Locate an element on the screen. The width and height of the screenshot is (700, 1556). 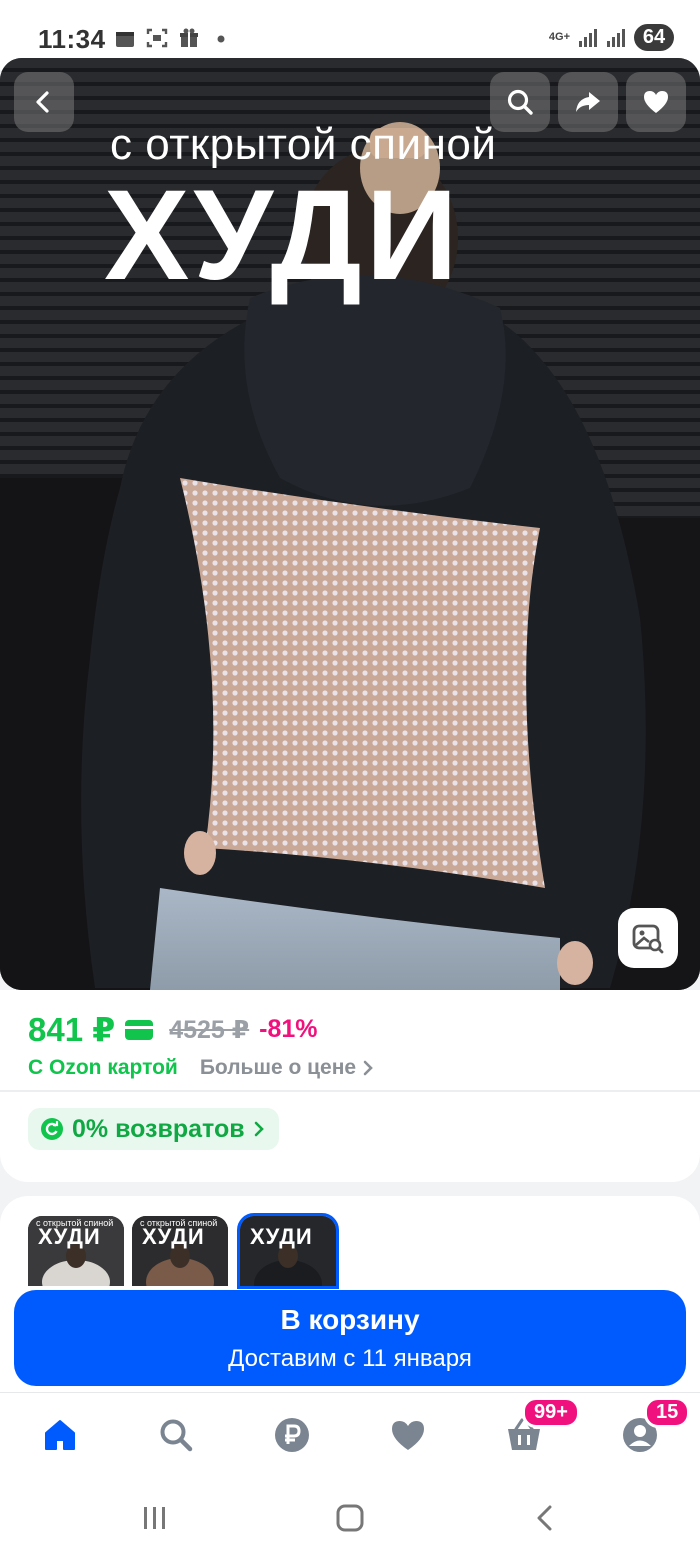
search-button is located at coordinates (520, 102).